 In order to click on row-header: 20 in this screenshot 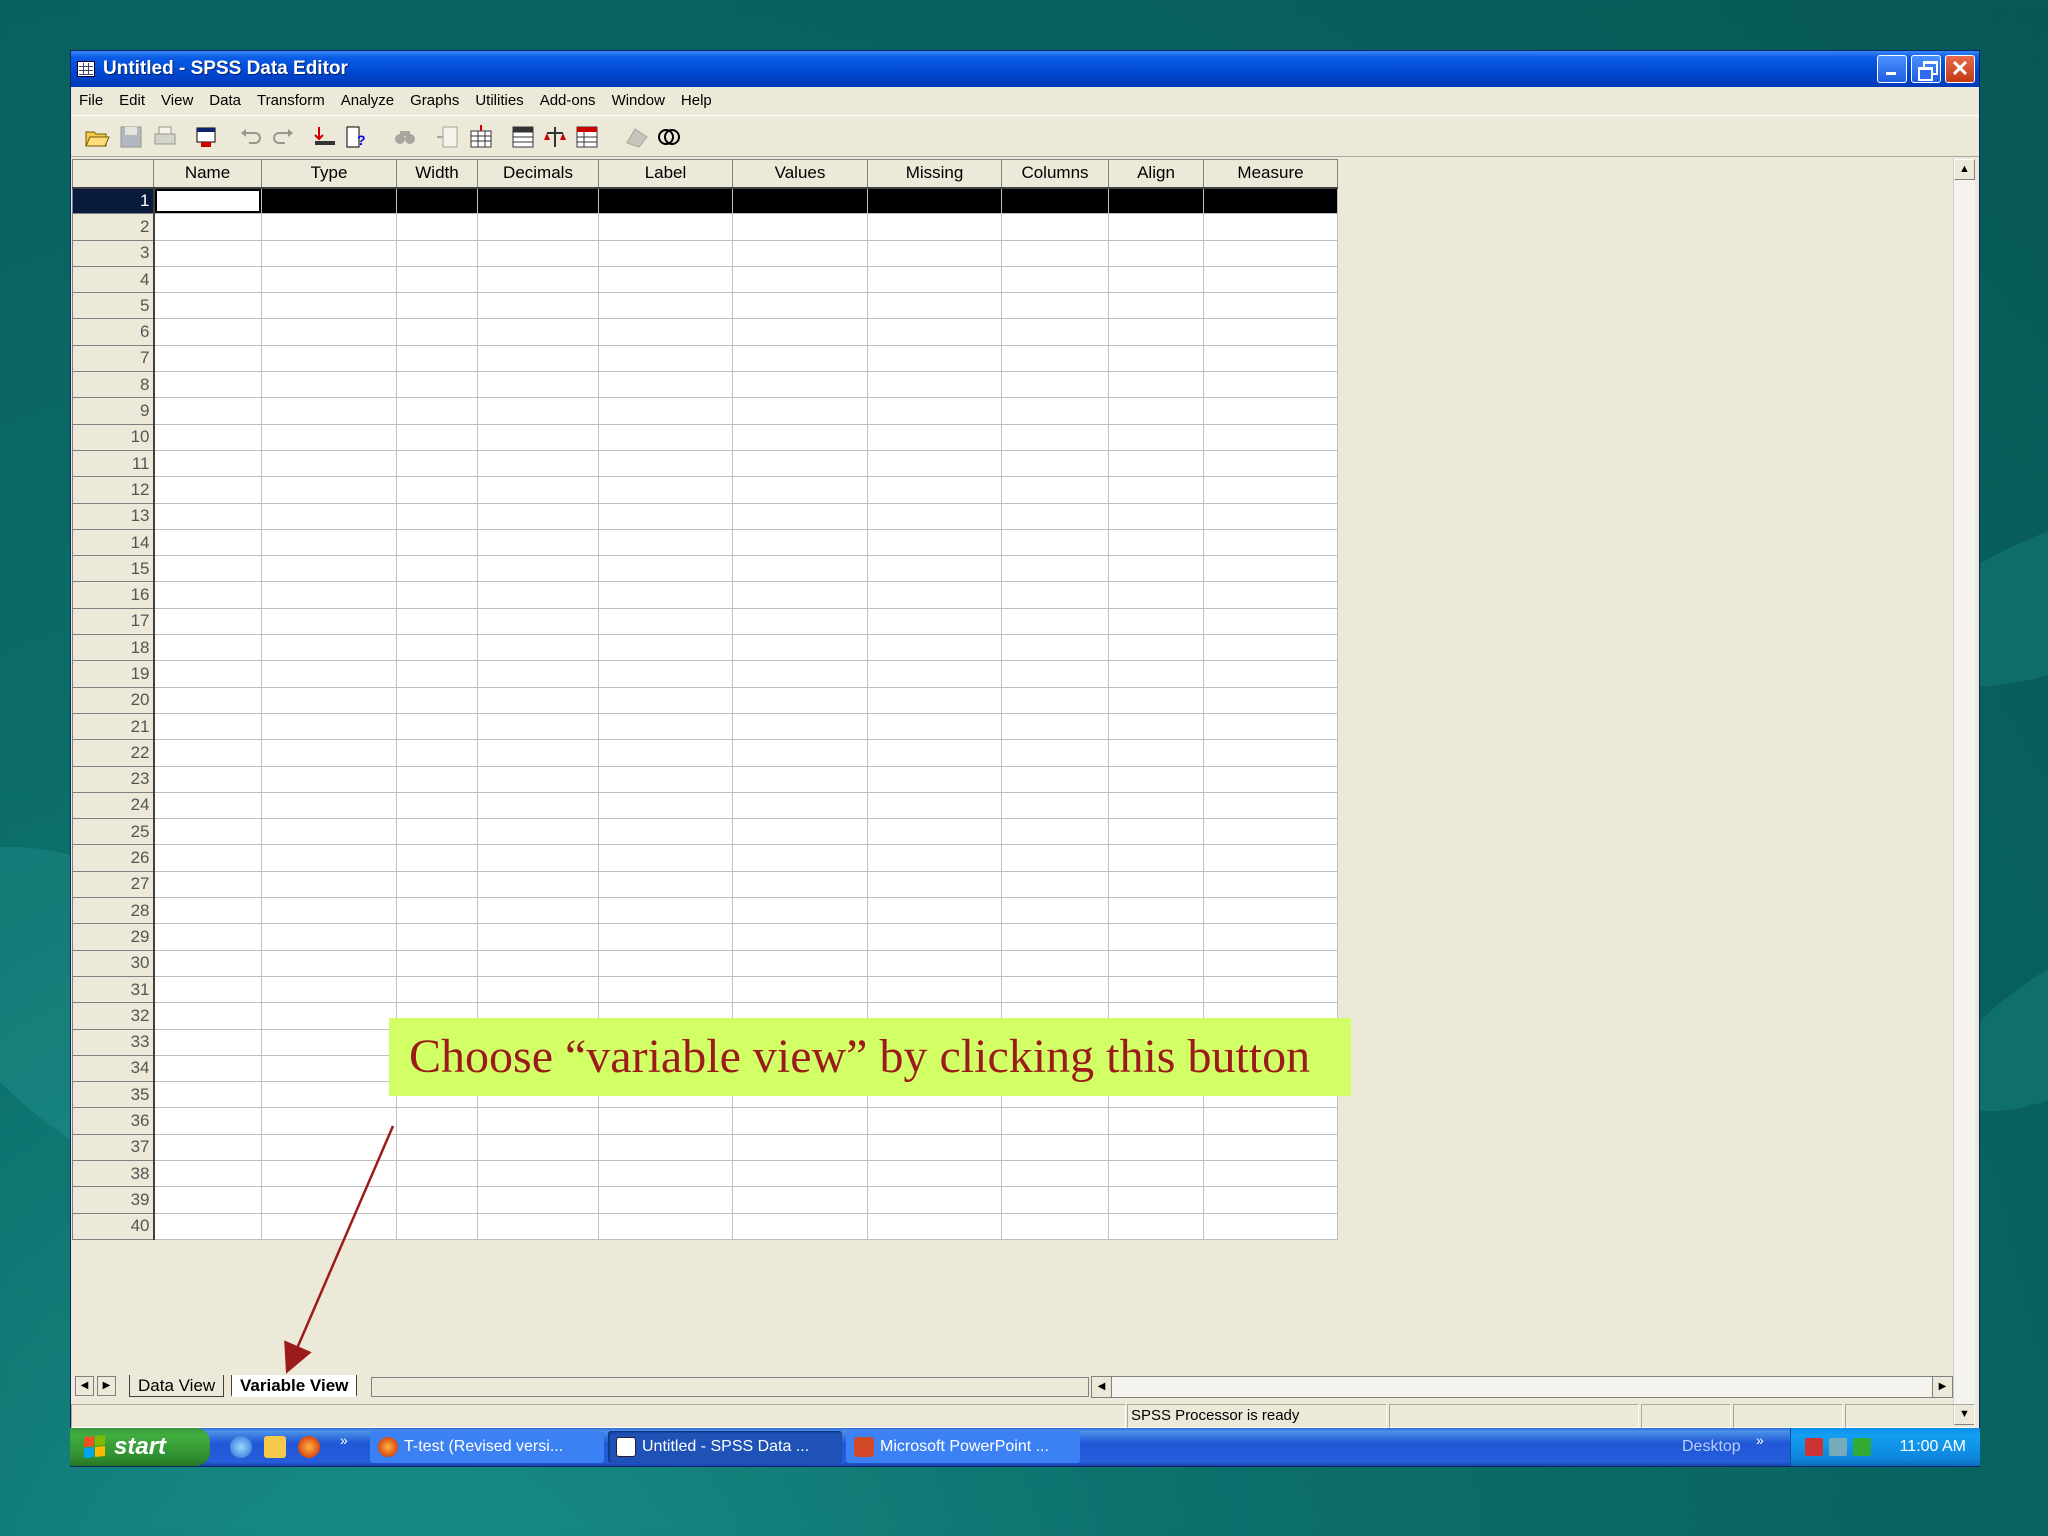, I will do `click(113, 700)`.